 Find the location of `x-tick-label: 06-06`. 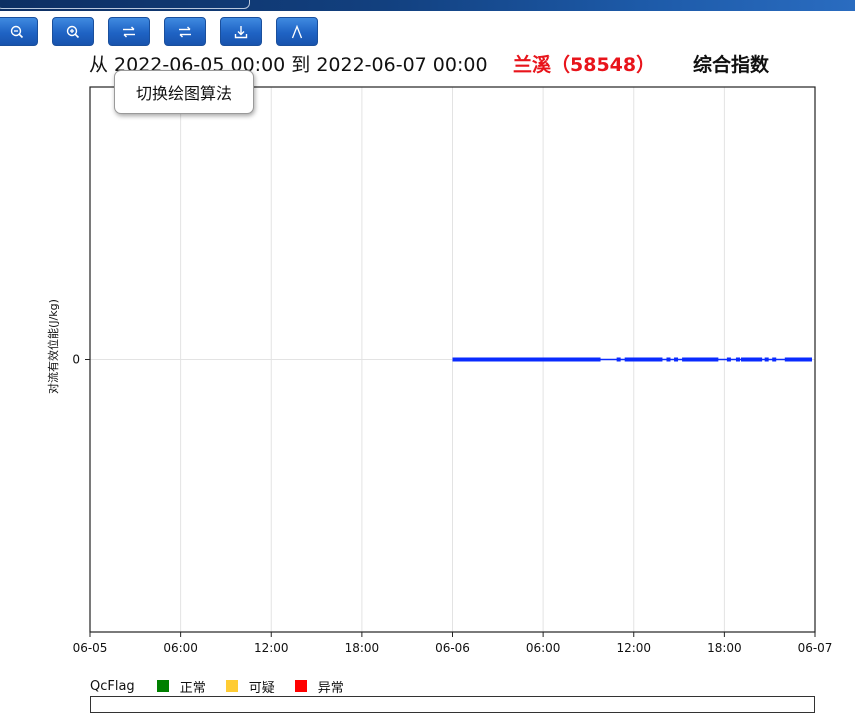

x-tick-label: 06-06 is located at coordinates (452, 648).